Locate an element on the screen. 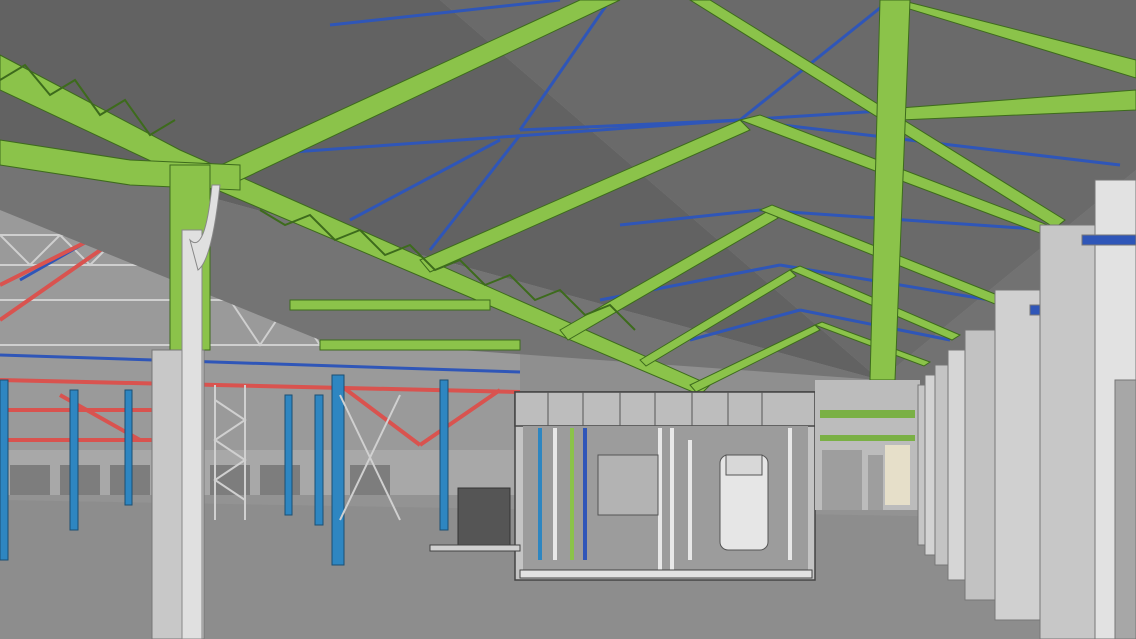 This screenshot has width=1136, height=639. end-gable-wall is located at coordinates (867, 445).